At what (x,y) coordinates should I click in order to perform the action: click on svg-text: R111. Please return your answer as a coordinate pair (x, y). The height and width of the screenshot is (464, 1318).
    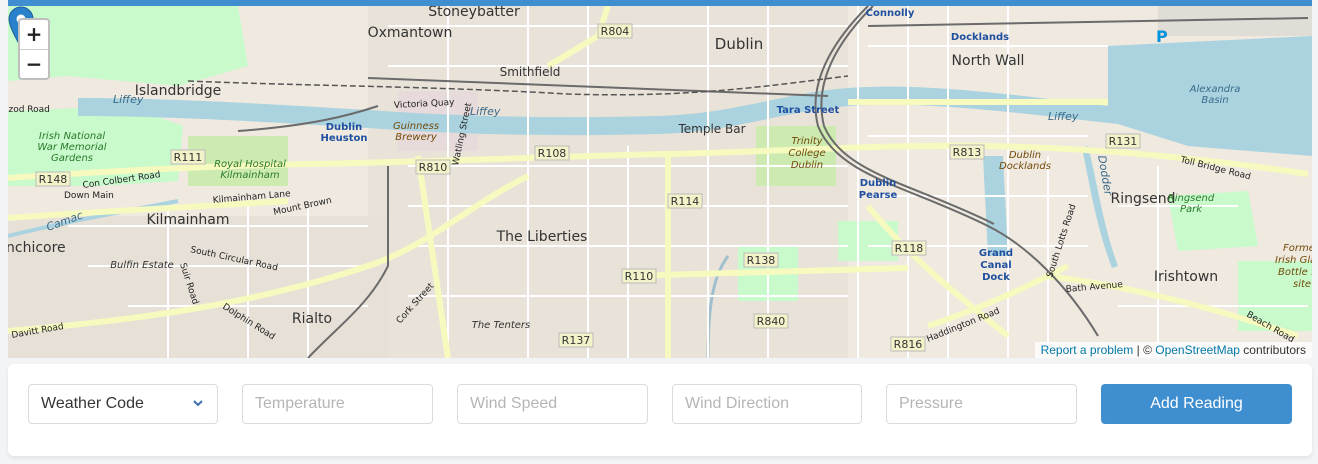
    Looking at the image, I should click on (188, 157).